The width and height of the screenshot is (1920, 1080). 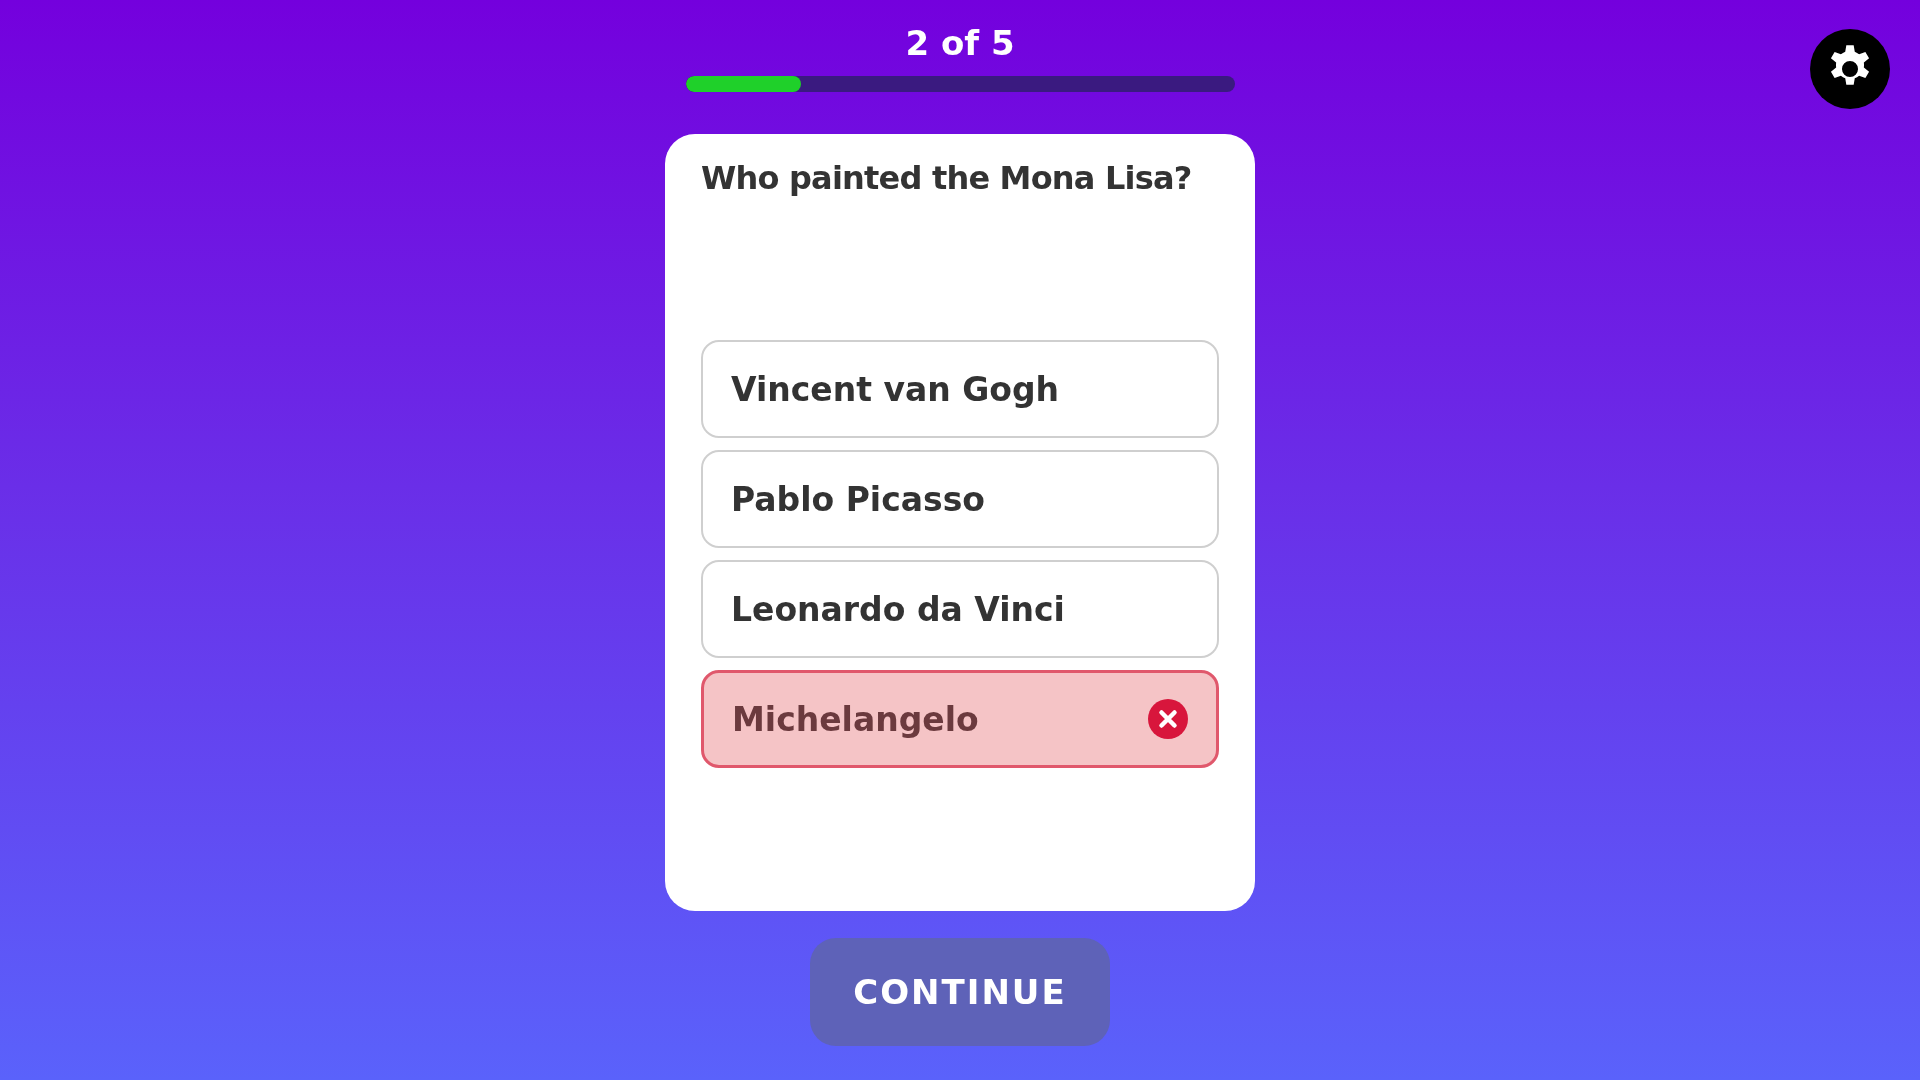 I want to click on answer-option: Michelangelo, so click(x=960, y=719).